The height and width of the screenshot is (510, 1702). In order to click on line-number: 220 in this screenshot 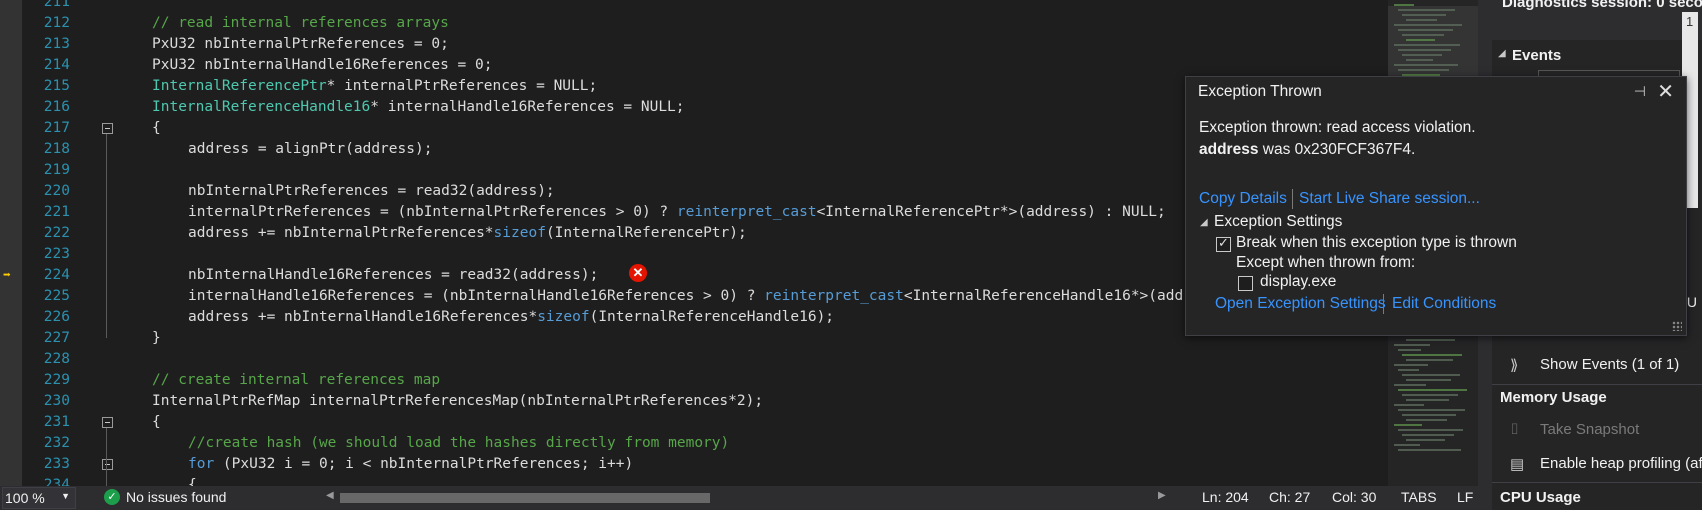, I will do `click(56, 191)`.